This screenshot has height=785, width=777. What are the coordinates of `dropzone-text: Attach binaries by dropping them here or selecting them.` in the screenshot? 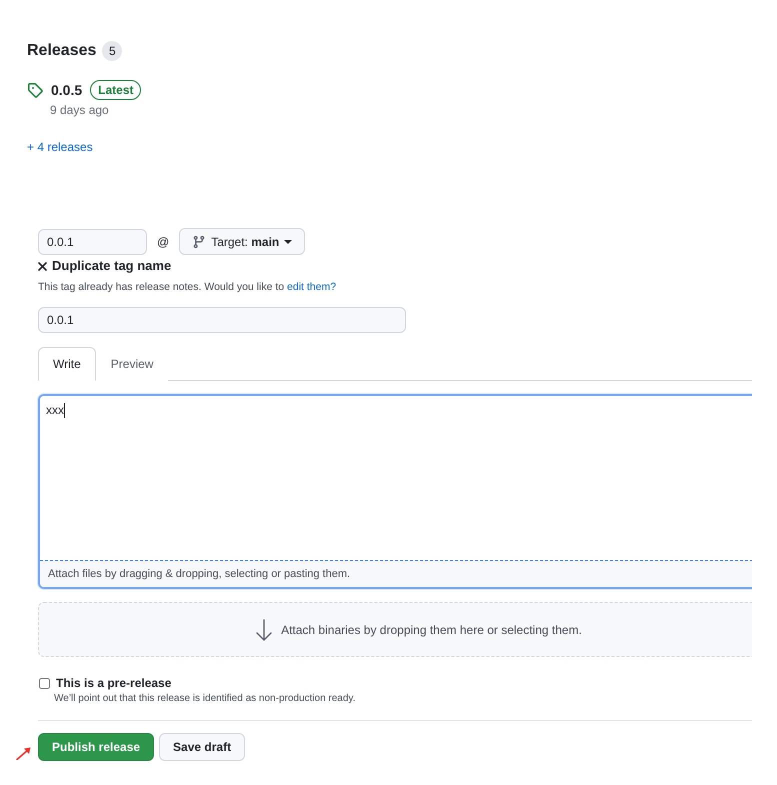 It's located at (431, 629).